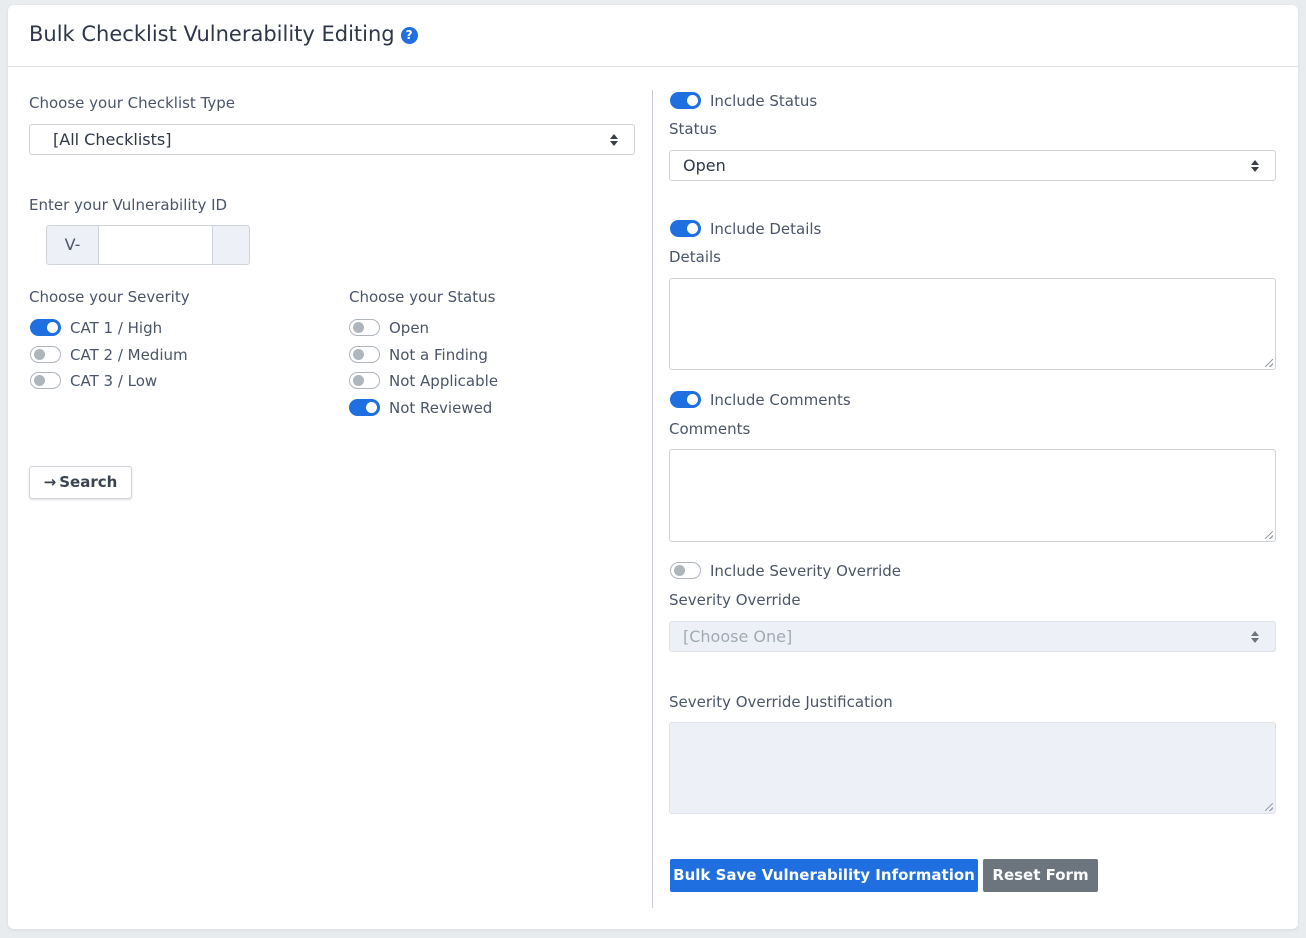  What do you see at coordinates (764, 101) in the screenshot?
I see `include-status-label: Include Status` at bounding box center [764, 101].